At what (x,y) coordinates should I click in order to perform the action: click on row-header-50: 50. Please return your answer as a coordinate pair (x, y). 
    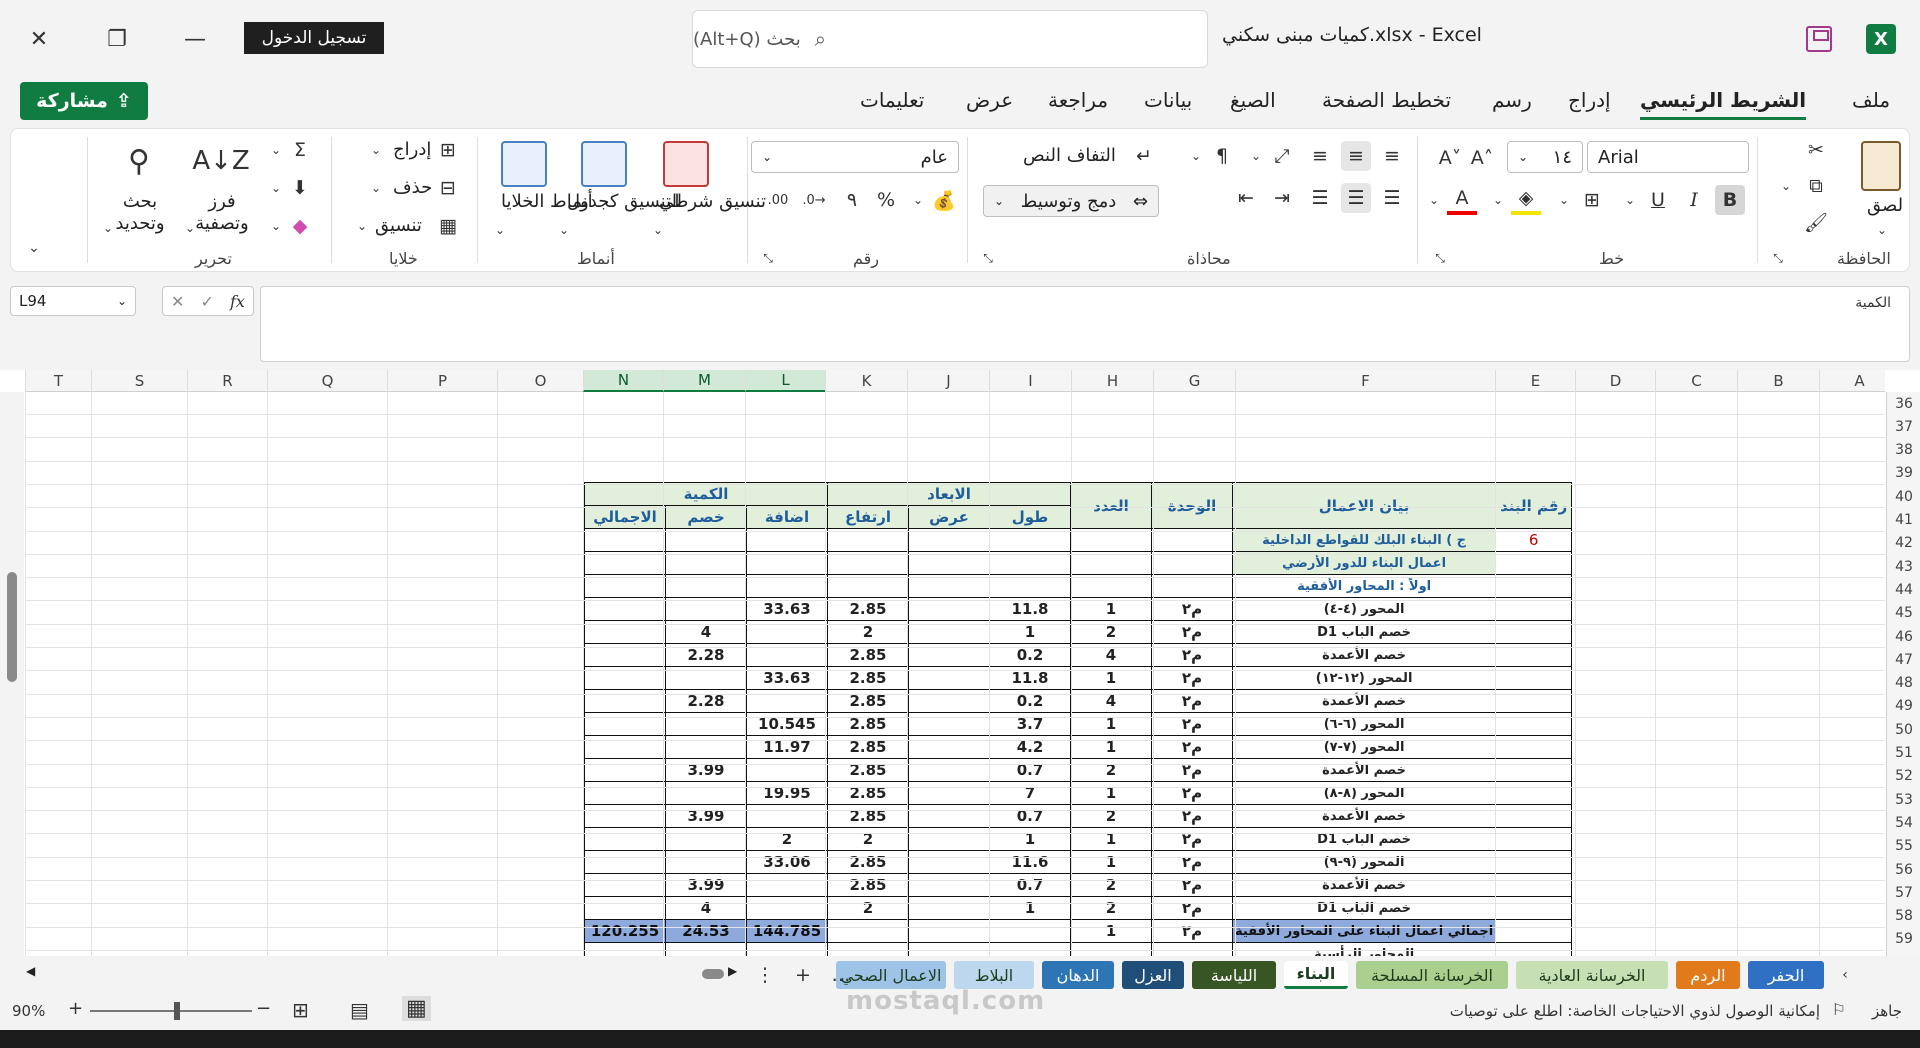
    Looking at the image, I should click on (1903, 729).